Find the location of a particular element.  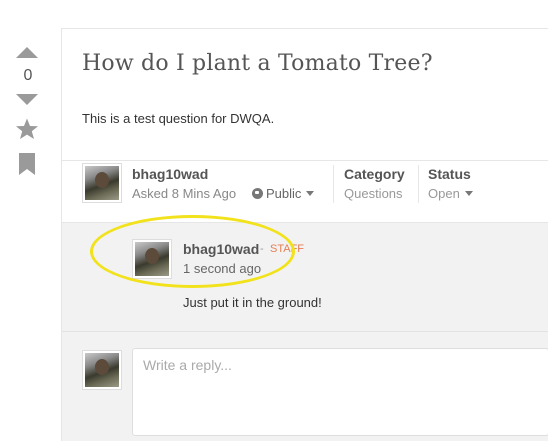

comment-author: bhag10wad is located at coordinates (221, 249).